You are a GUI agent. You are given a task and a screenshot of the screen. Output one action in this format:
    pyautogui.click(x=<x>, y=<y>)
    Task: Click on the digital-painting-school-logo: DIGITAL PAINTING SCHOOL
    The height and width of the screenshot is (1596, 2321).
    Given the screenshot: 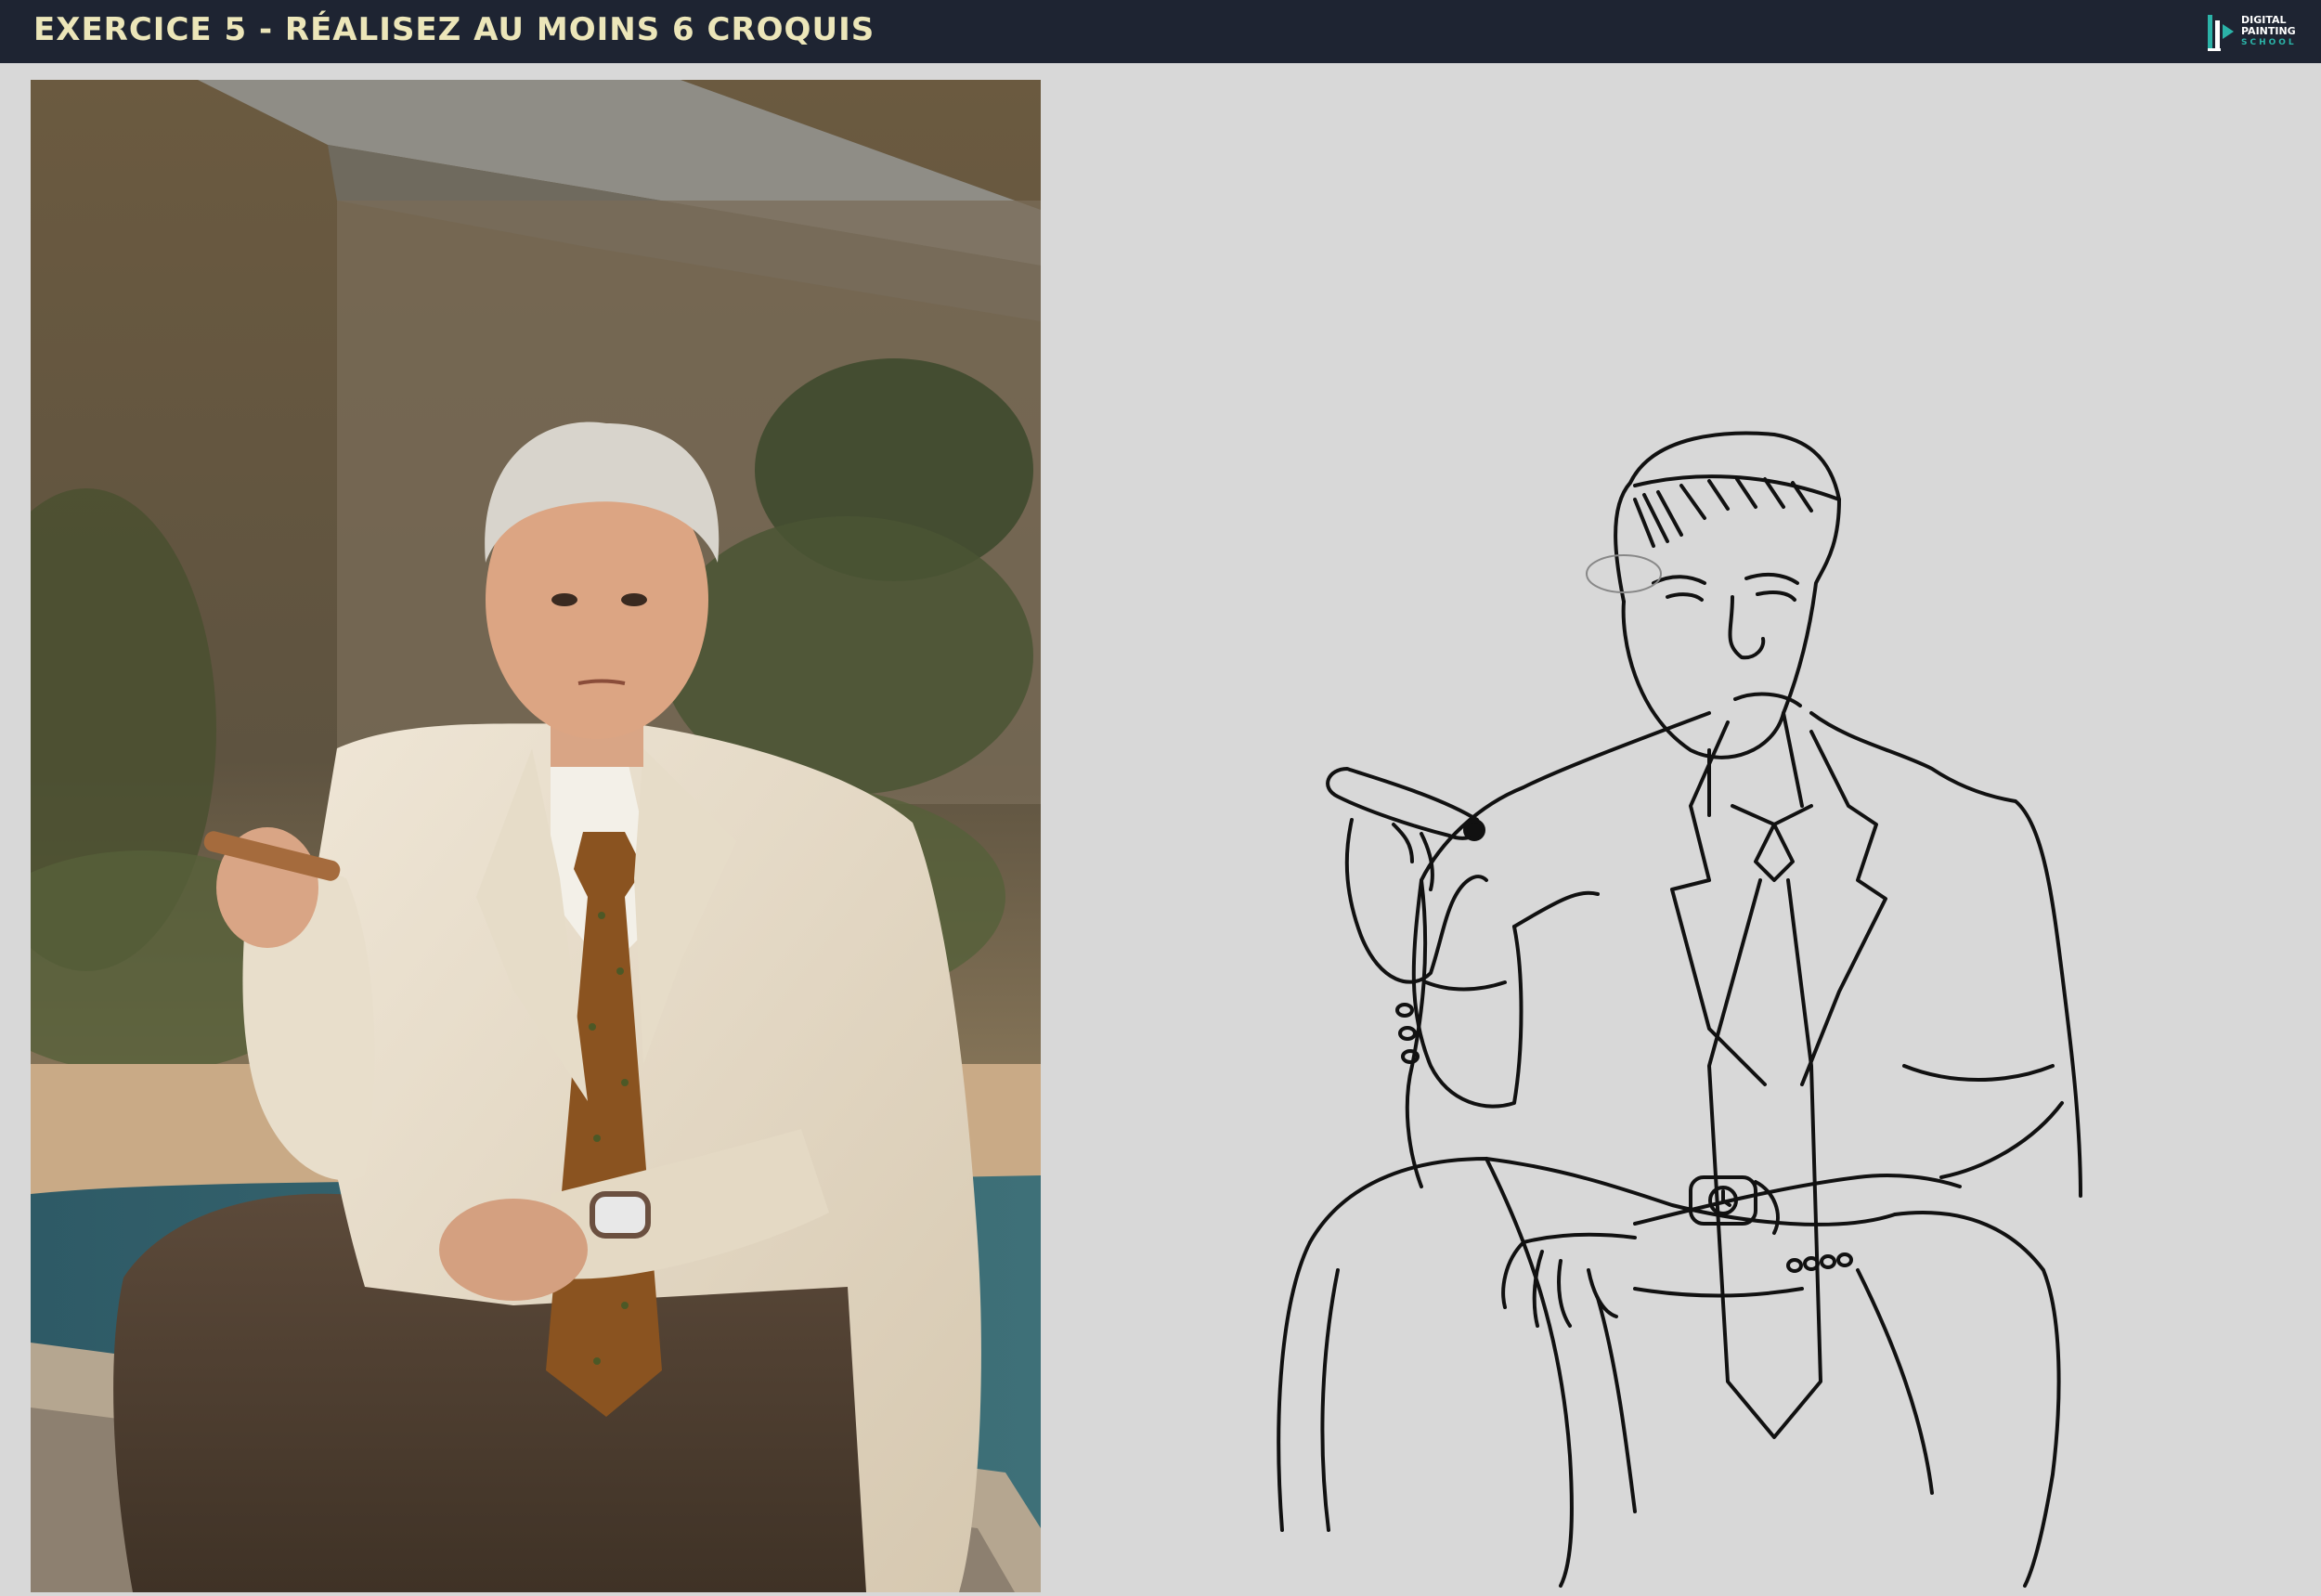 What is the action you would take?
    pyautogui.click(x=2255, y=32)
    